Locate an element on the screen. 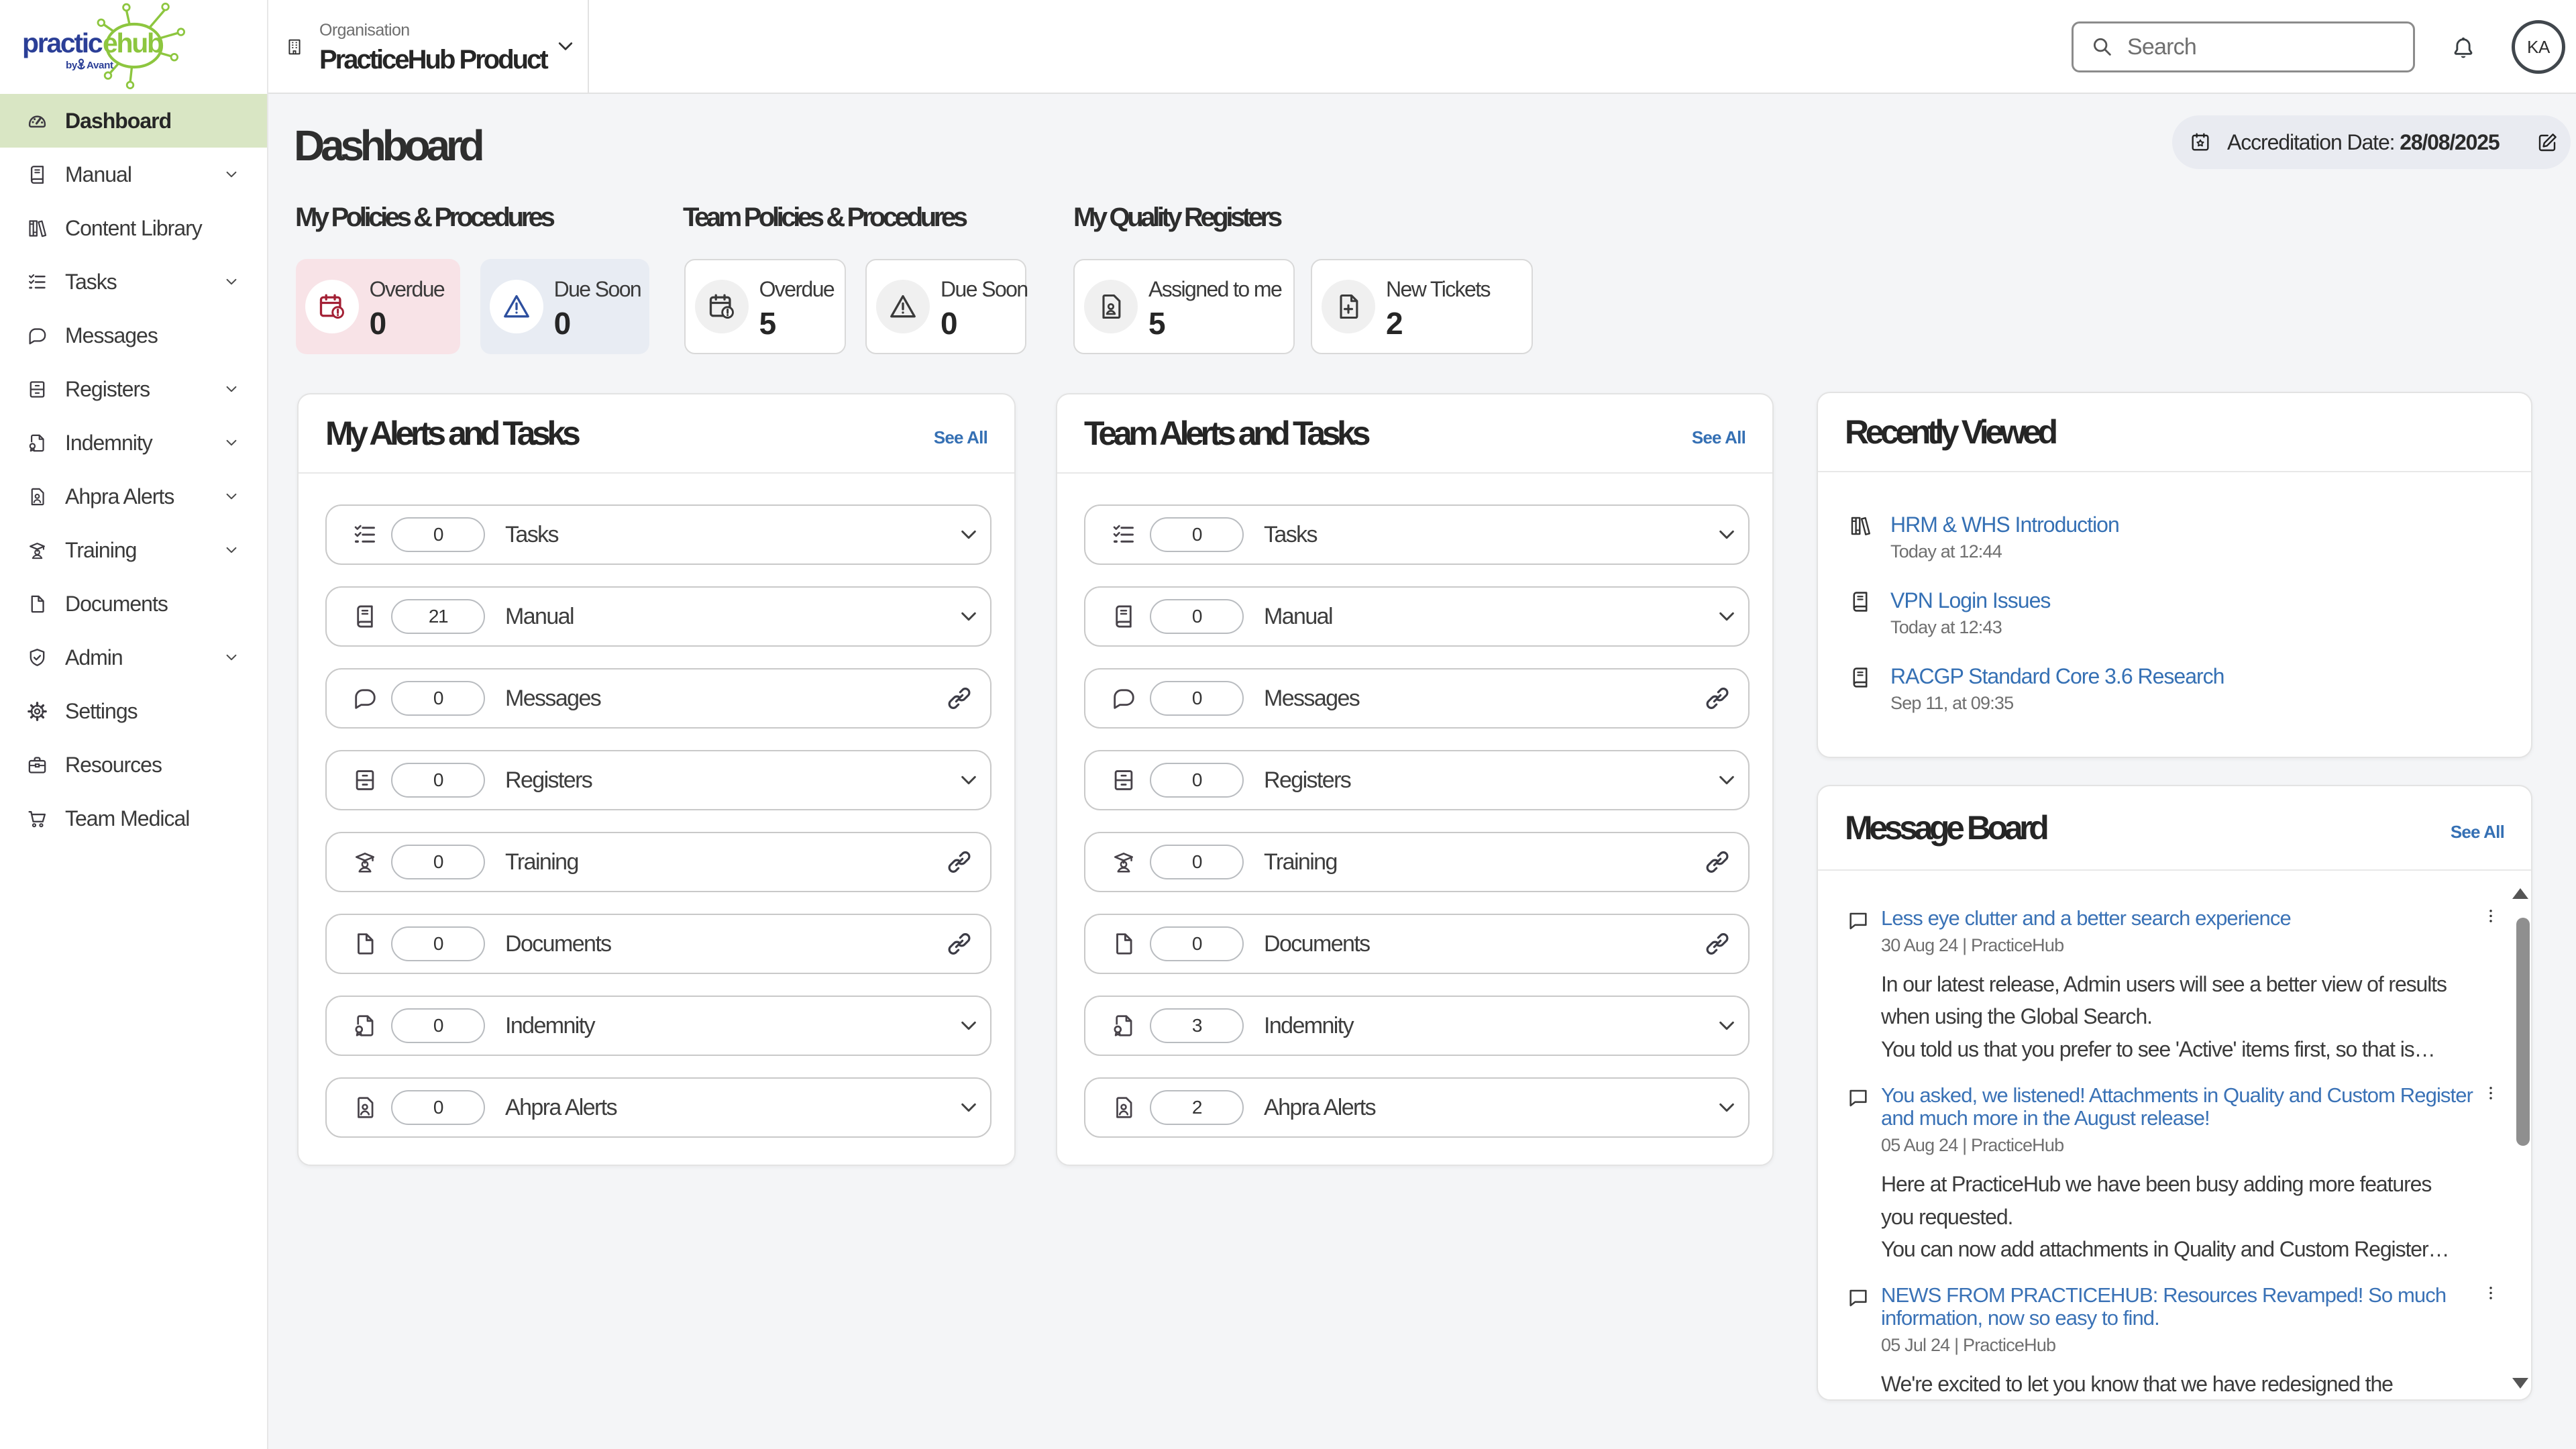  svg-text: by is located at coordinates (72, 65).